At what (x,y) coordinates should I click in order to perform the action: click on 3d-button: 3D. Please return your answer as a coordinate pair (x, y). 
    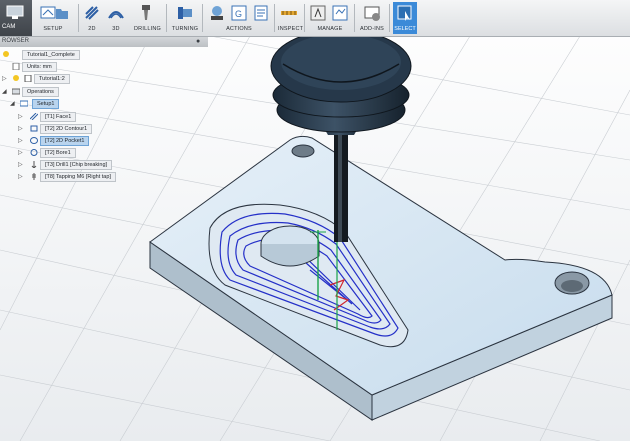
    Looking at the image, I should click on (116, 18).